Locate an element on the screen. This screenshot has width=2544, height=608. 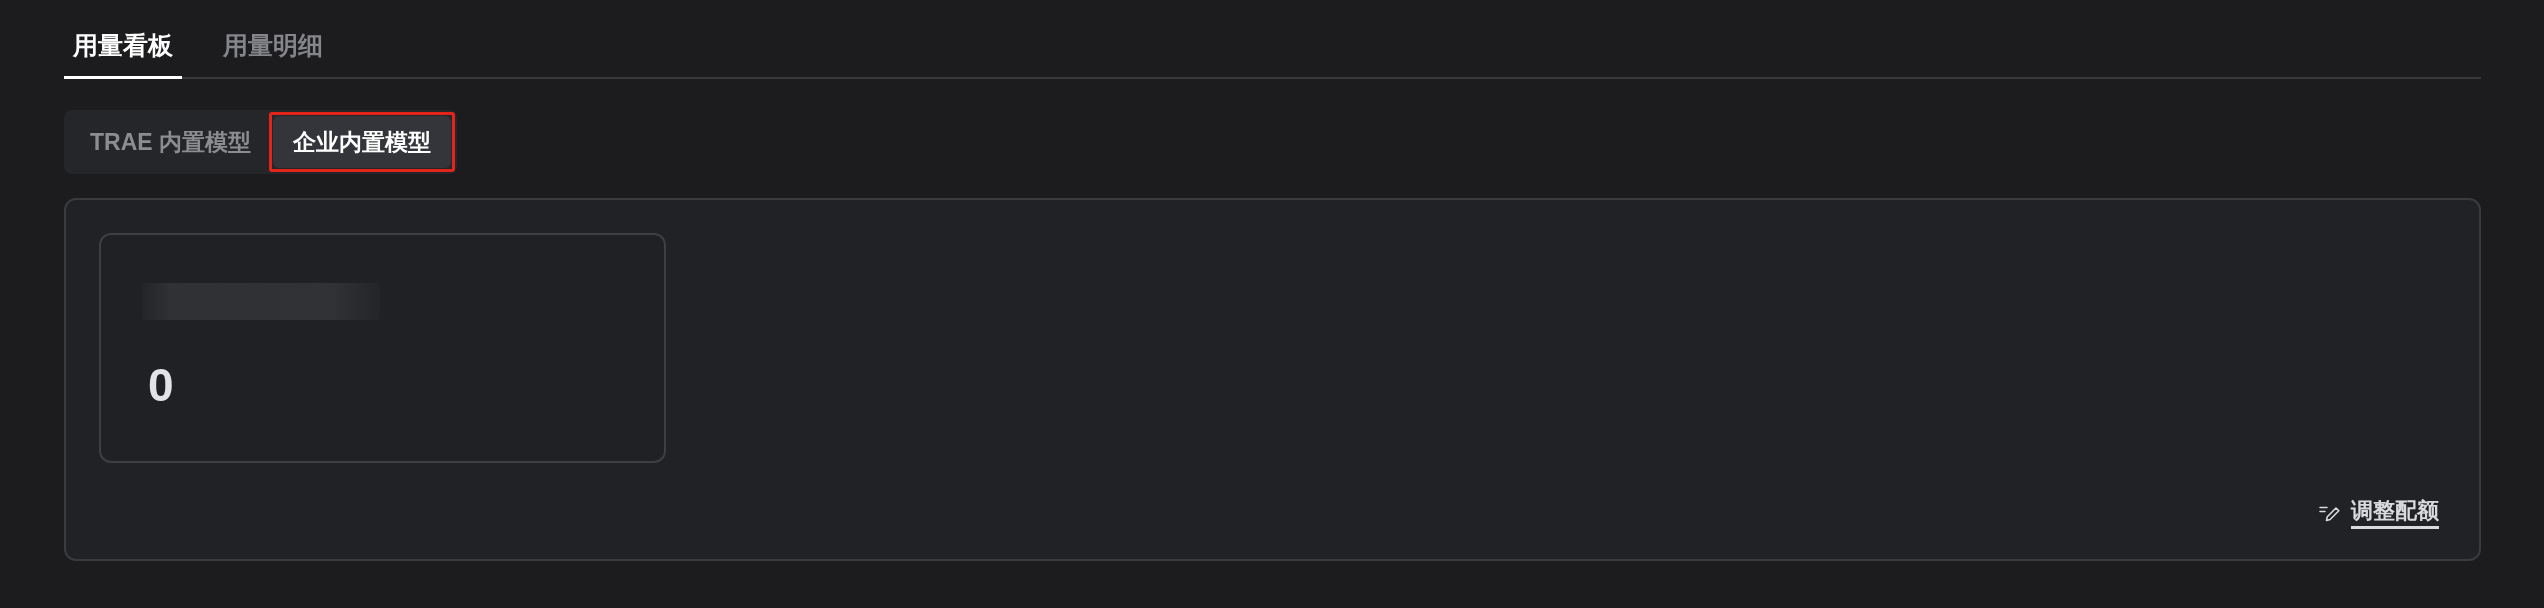
edit-icon is located at coordinates (2330, 513).